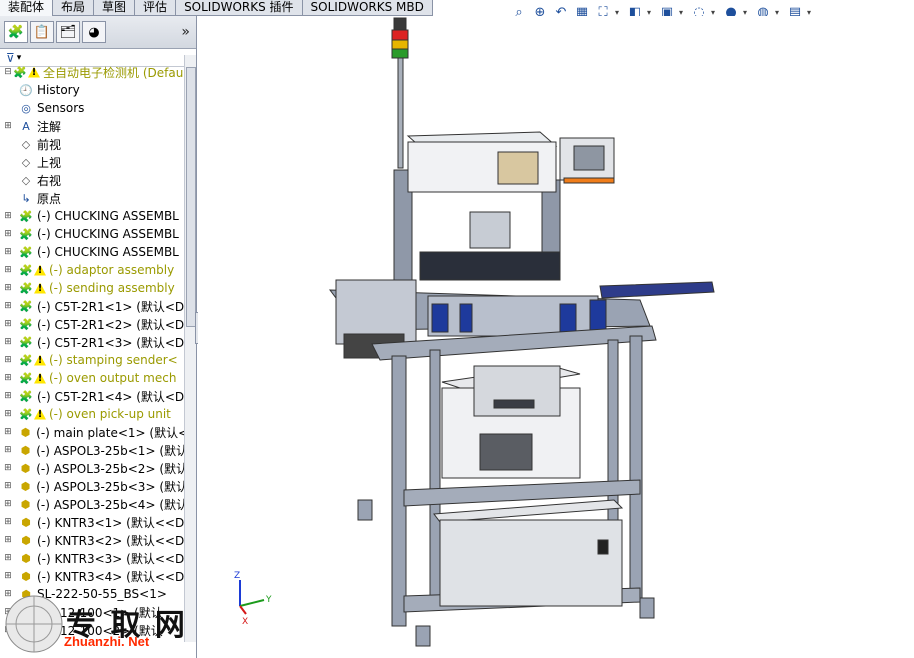 Image resolution: width=914 pixels, height=658 pixels. Describe the element at coordinates (49, 180) in the screenshot. I see `tree-item-label: 右视` at that location.